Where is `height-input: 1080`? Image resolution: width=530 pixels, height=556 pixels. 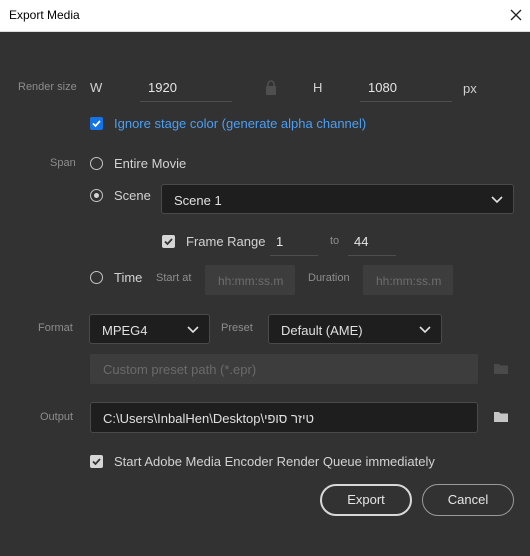
height-input: 1080 is located at coordinates (382, 87).